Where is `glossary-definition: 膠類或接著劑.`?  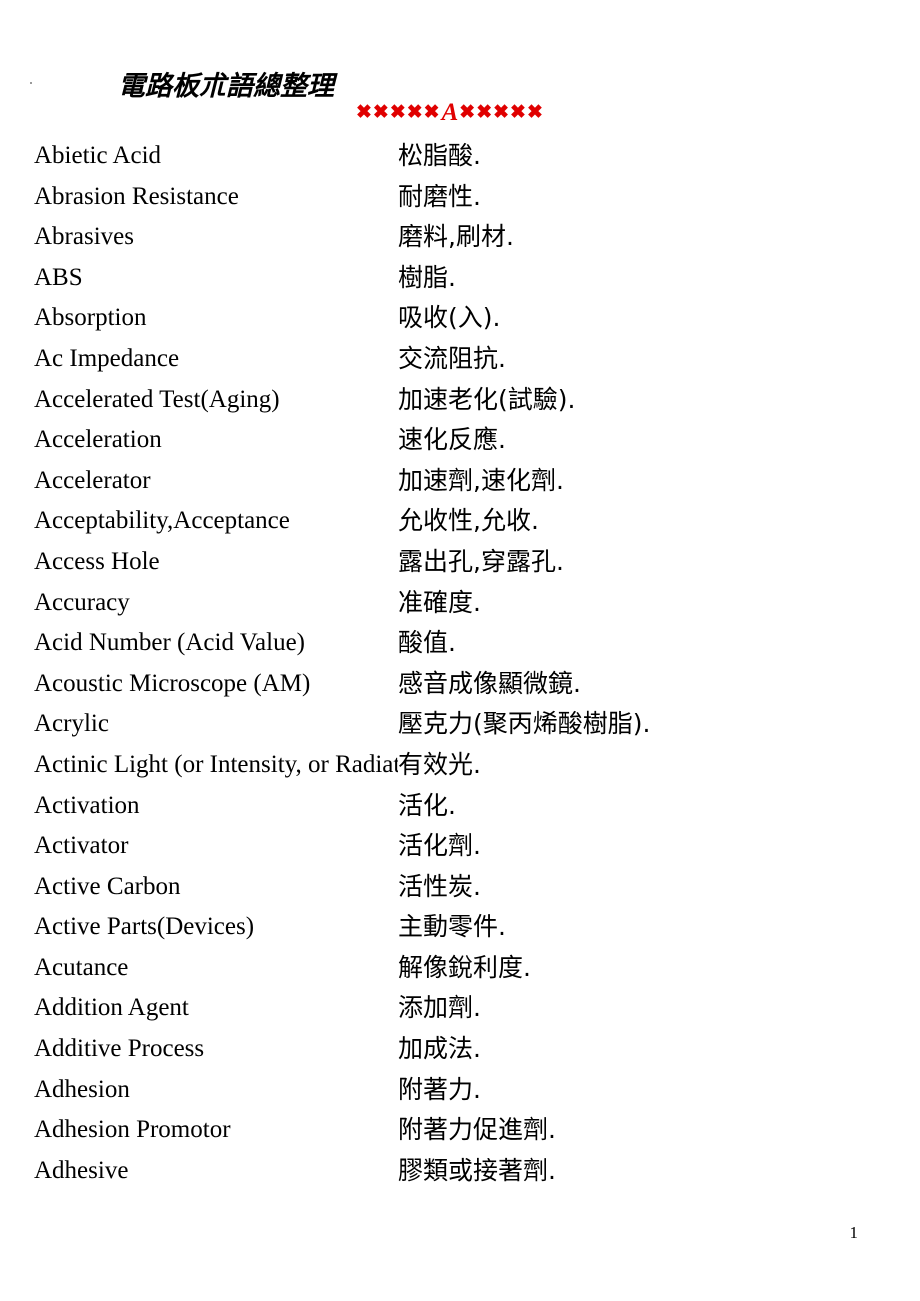
glossary-definition: 膠類或接著劑. is located at coordinates (477, 1170).